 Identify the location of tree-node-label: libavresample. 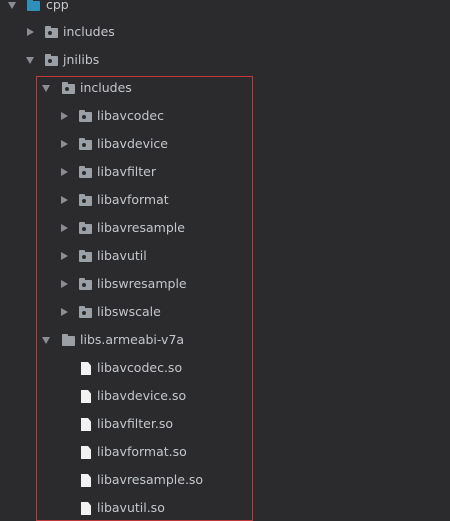
(141, 227).